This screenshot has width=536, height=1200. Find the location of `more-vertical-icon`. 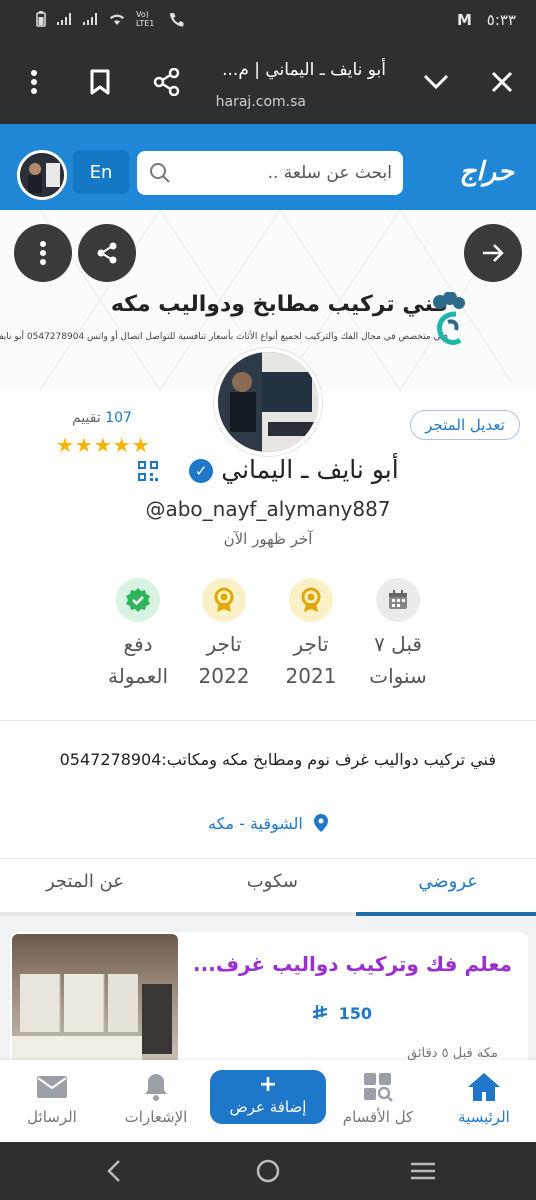

more-vertical-icon is located at coordinates (43, 253).